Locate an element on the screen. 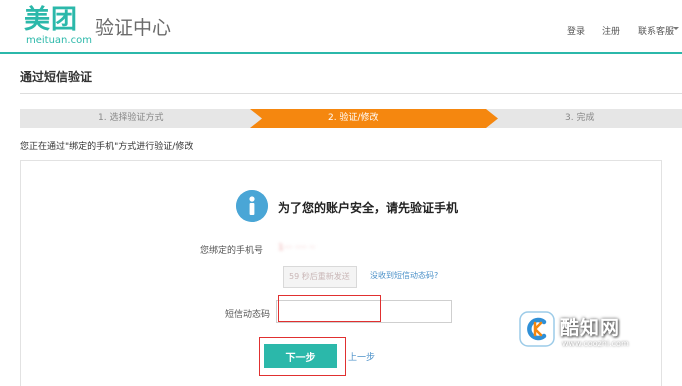 This screenshot has width=682, height=386. login-link: 登录 is located at coordinates (576, 30).